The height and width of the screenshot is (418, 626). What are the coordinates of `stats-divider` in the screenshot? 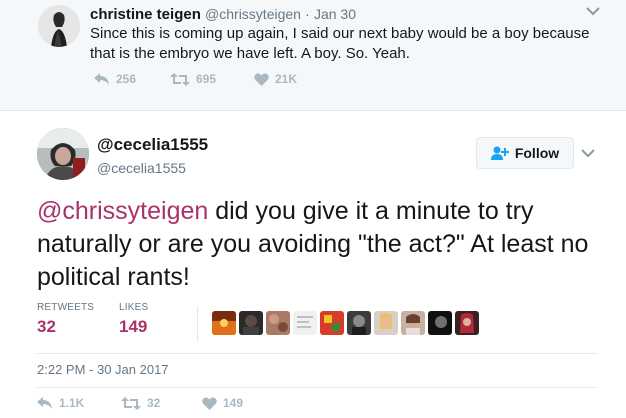 It's located at (197, 324).